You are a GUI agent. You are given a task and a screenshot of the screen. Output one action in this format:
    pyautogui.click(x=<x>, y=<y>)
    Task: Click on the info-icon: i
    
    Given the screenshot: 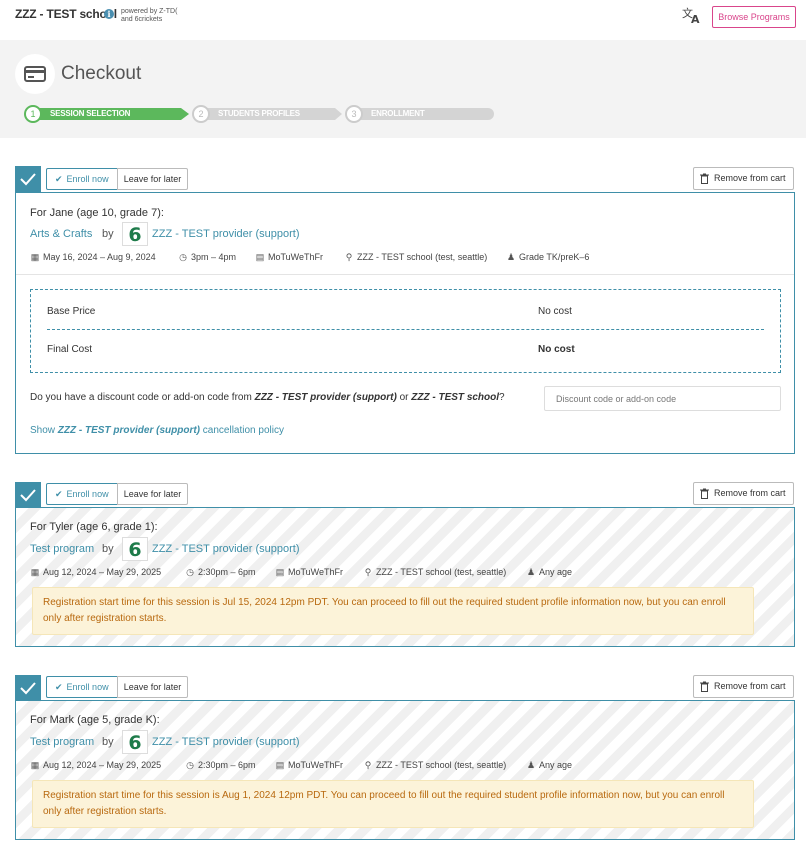 What is the action you would take?
    pyautogui.click(x=109, y=14)
    